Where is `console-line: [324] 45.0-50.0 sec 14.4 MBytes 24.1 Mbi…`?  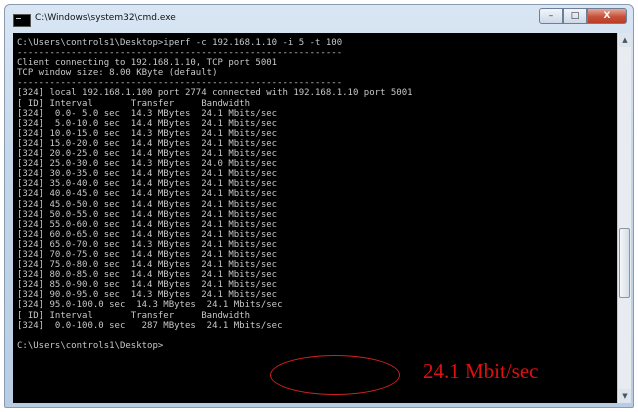 console-line: [324] 45.0-50.0 sec 14.4 MBytes 24.1 Mbi… is located at coordinates (147, 204).